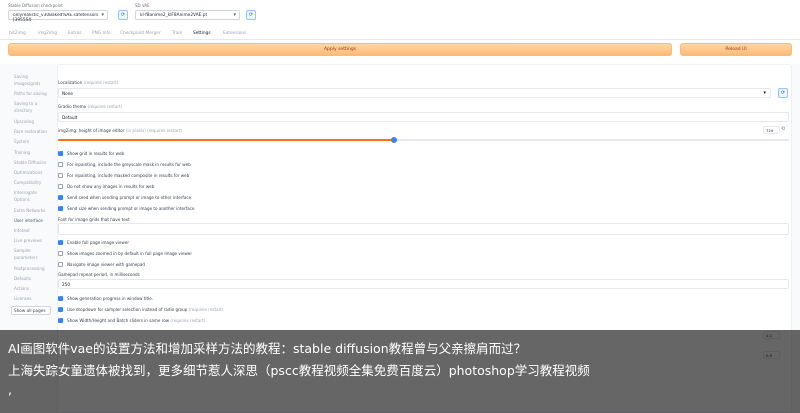 This screenshot has width=800, height=413. What do you see at coordinates (21, 76) in the screenshot?
I see `sidebar-item-saving: Saving` at bounding box center [21, 76].